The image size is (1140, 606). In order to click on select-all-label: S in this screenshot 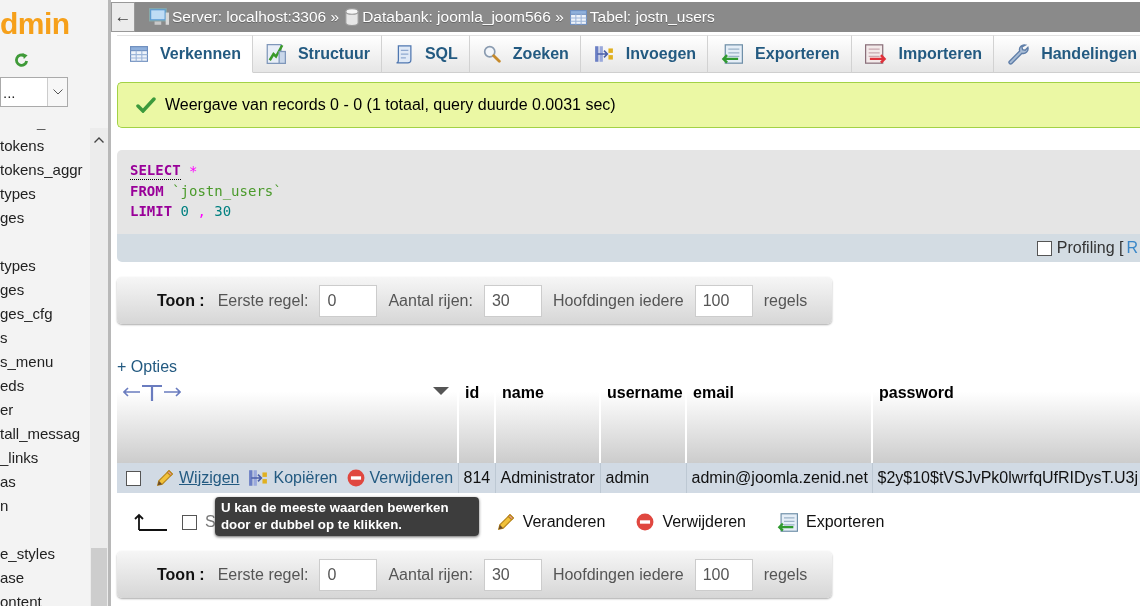, I will do `click(210, 522)`.